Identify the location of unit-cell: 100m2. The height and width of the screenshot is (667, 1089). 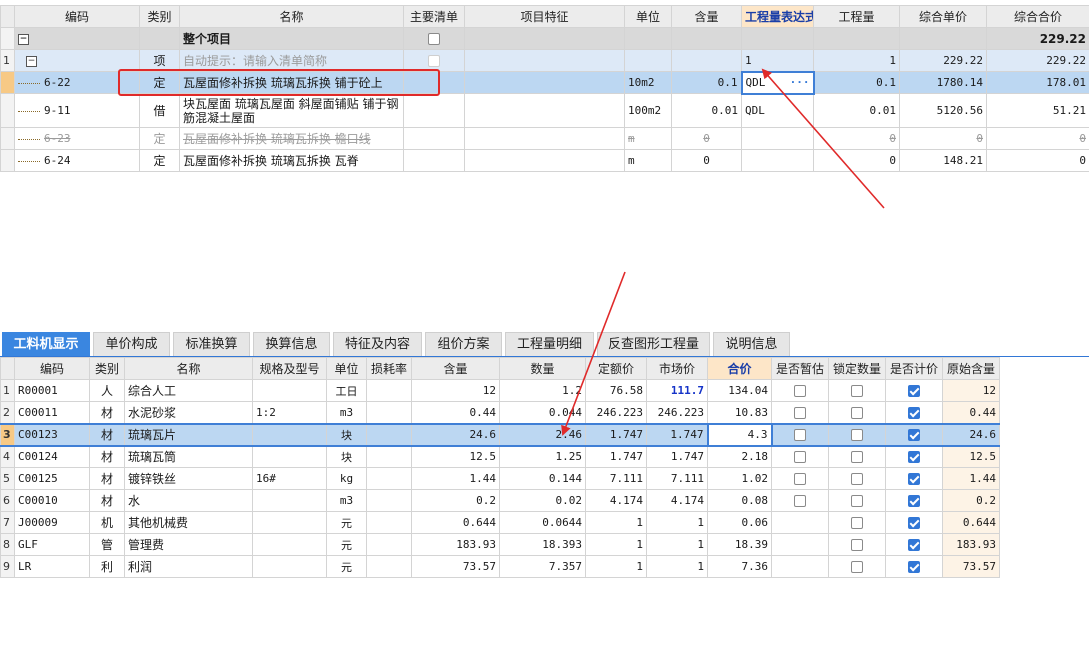
(648, 110).